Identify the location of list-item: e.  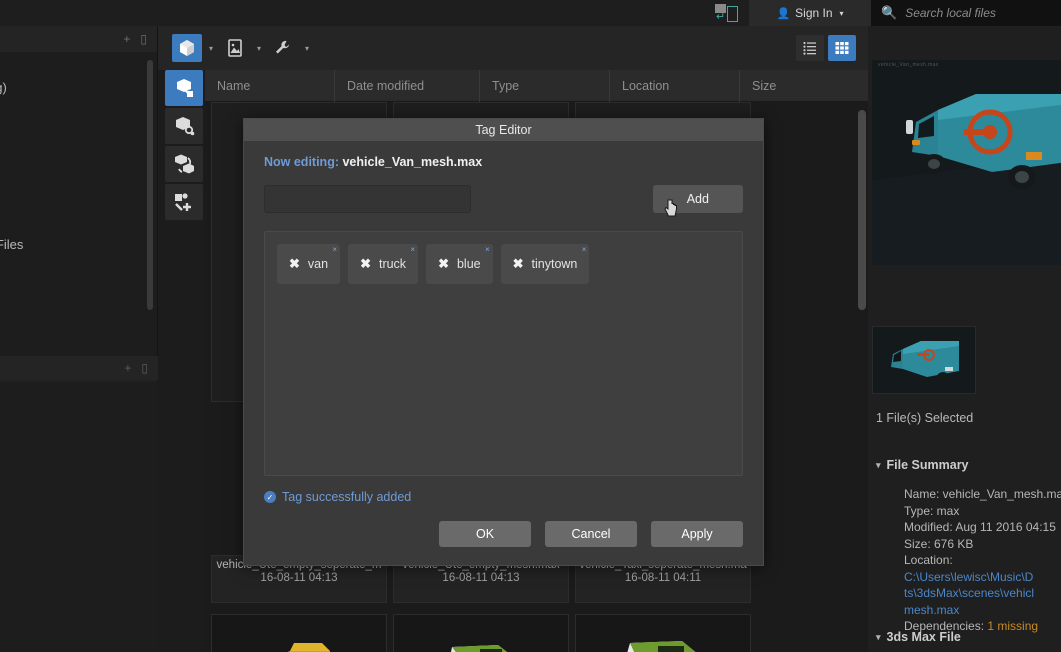
(78, 125).